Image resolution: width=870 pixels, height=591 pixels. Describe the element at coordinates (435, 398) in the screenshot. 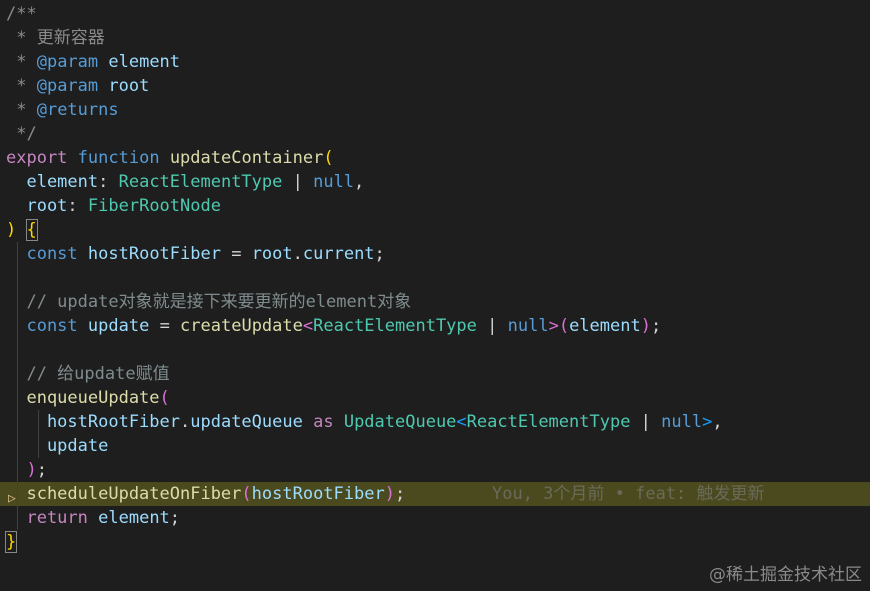

I see `code-line: enqueueUpdate(` at that location.